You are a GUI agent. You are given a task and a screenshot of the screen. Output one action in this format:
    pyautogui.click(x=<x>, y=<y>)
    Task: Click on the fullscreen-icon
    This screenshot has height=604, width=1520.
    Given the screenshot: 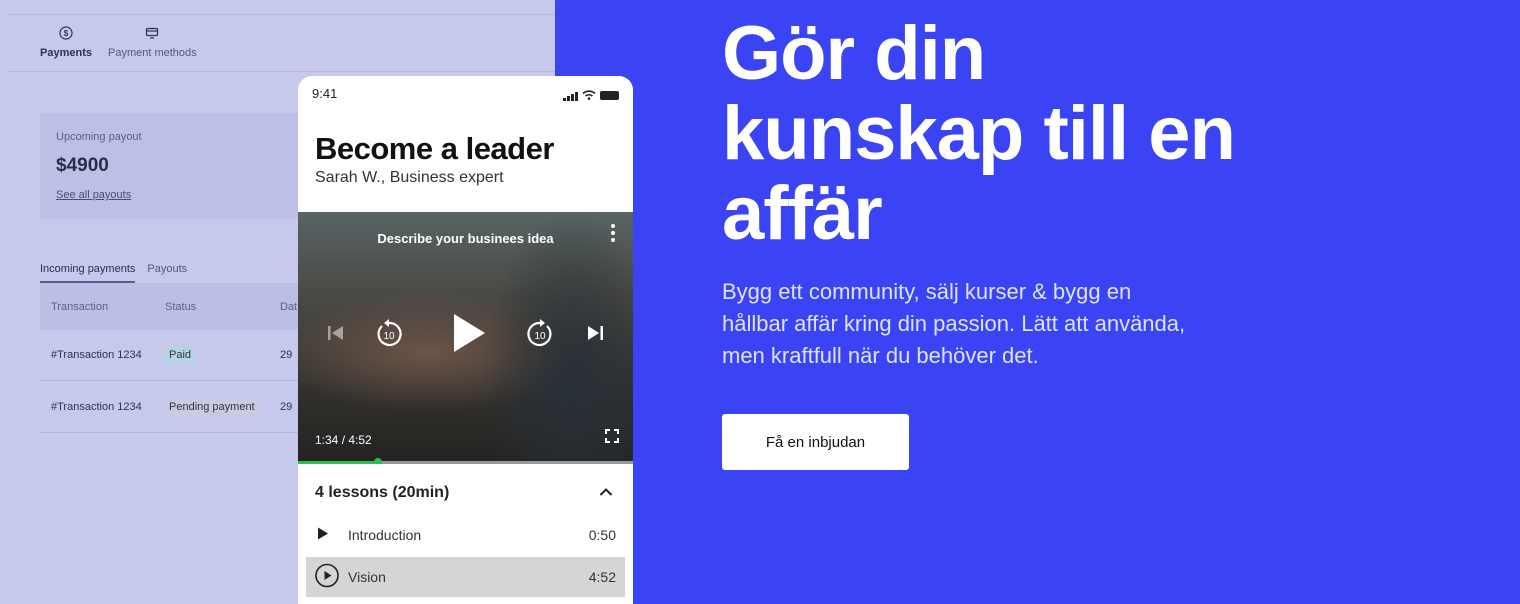 What is the action you would take?
    pyautogui.click(x=612, y=438)
    